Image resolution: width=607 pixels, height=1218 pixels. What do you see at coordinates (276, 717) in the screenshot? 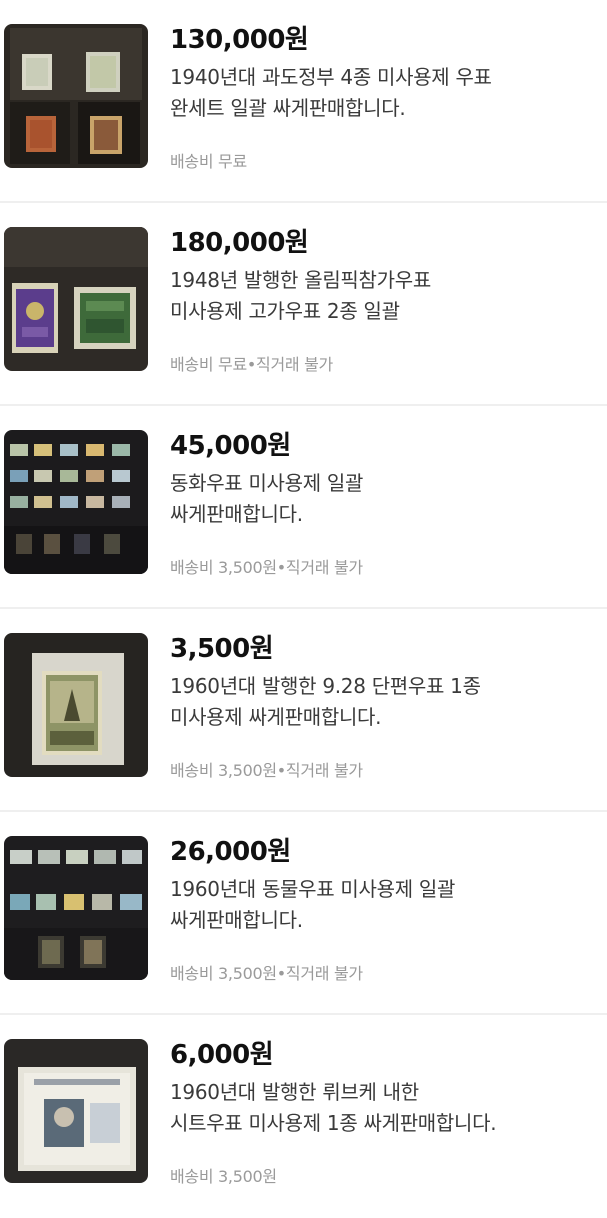
I see `listing-title-line: 미사용제 싸게판매합니다.` at bounding box center [276, 717].